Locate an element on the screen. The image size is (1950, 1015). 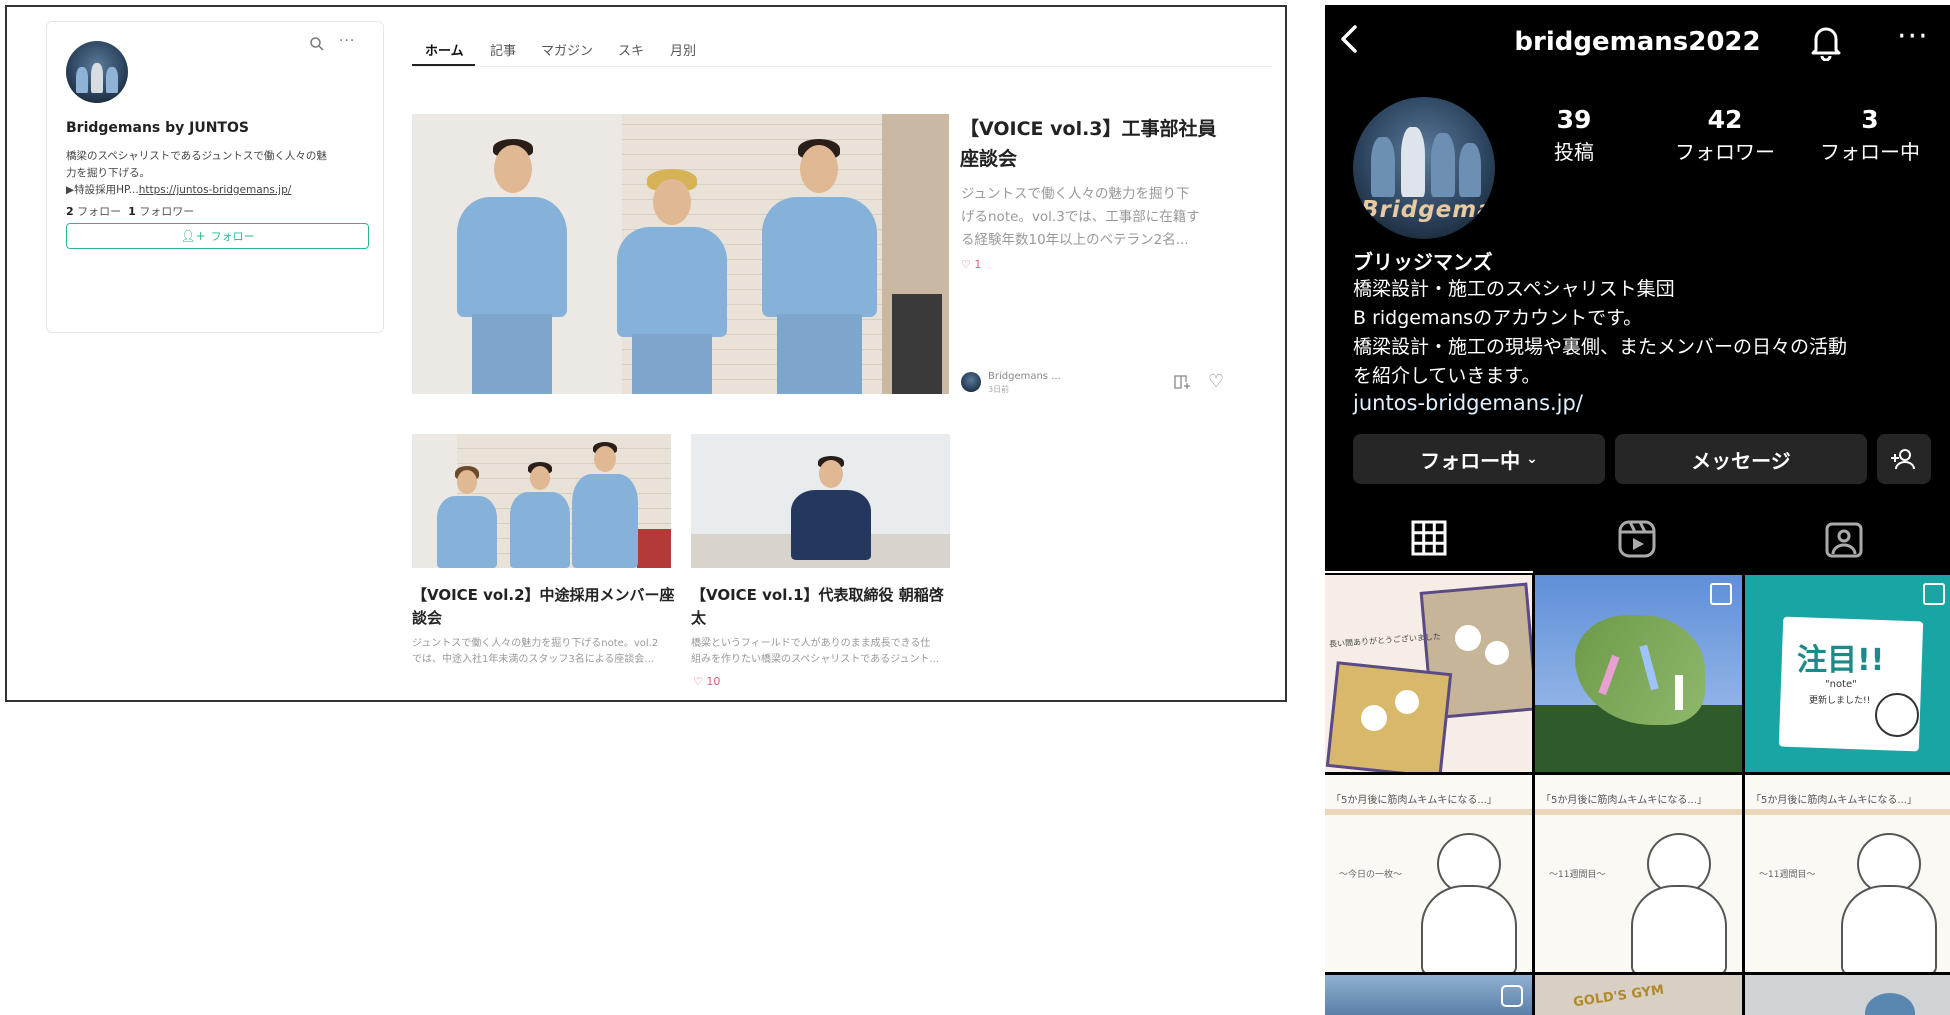
search-icon is located at coordinates (317, 44).